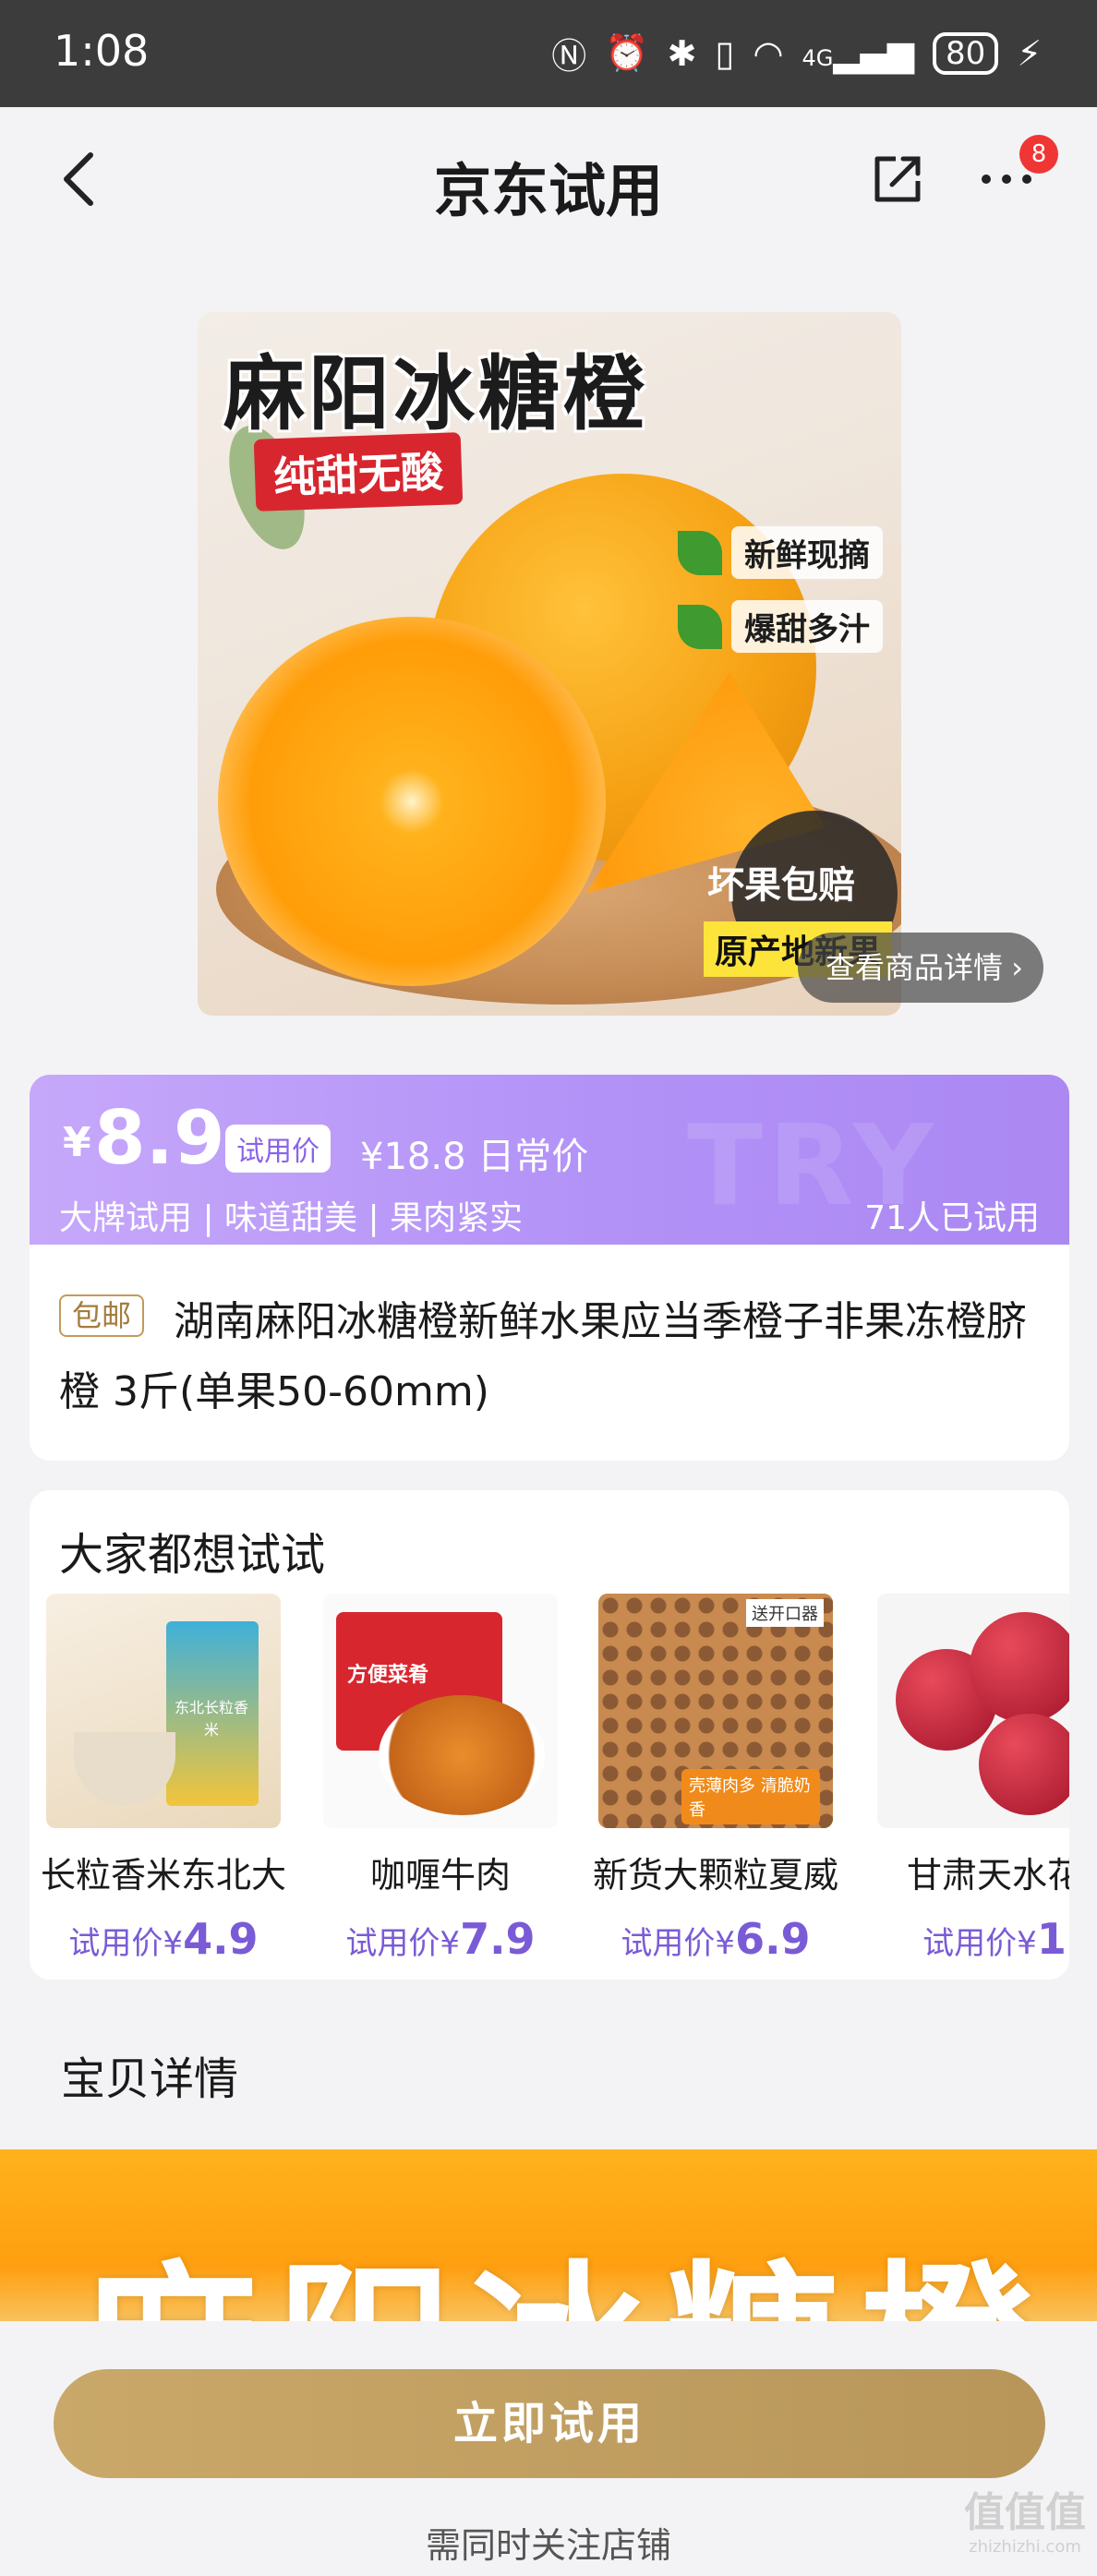 This screenshot has height=2576, width=1097. What do you see at coordinates (1038, 154) in the screenshot?
I see `message-badge: 8` at bounding box center [1038, 154].